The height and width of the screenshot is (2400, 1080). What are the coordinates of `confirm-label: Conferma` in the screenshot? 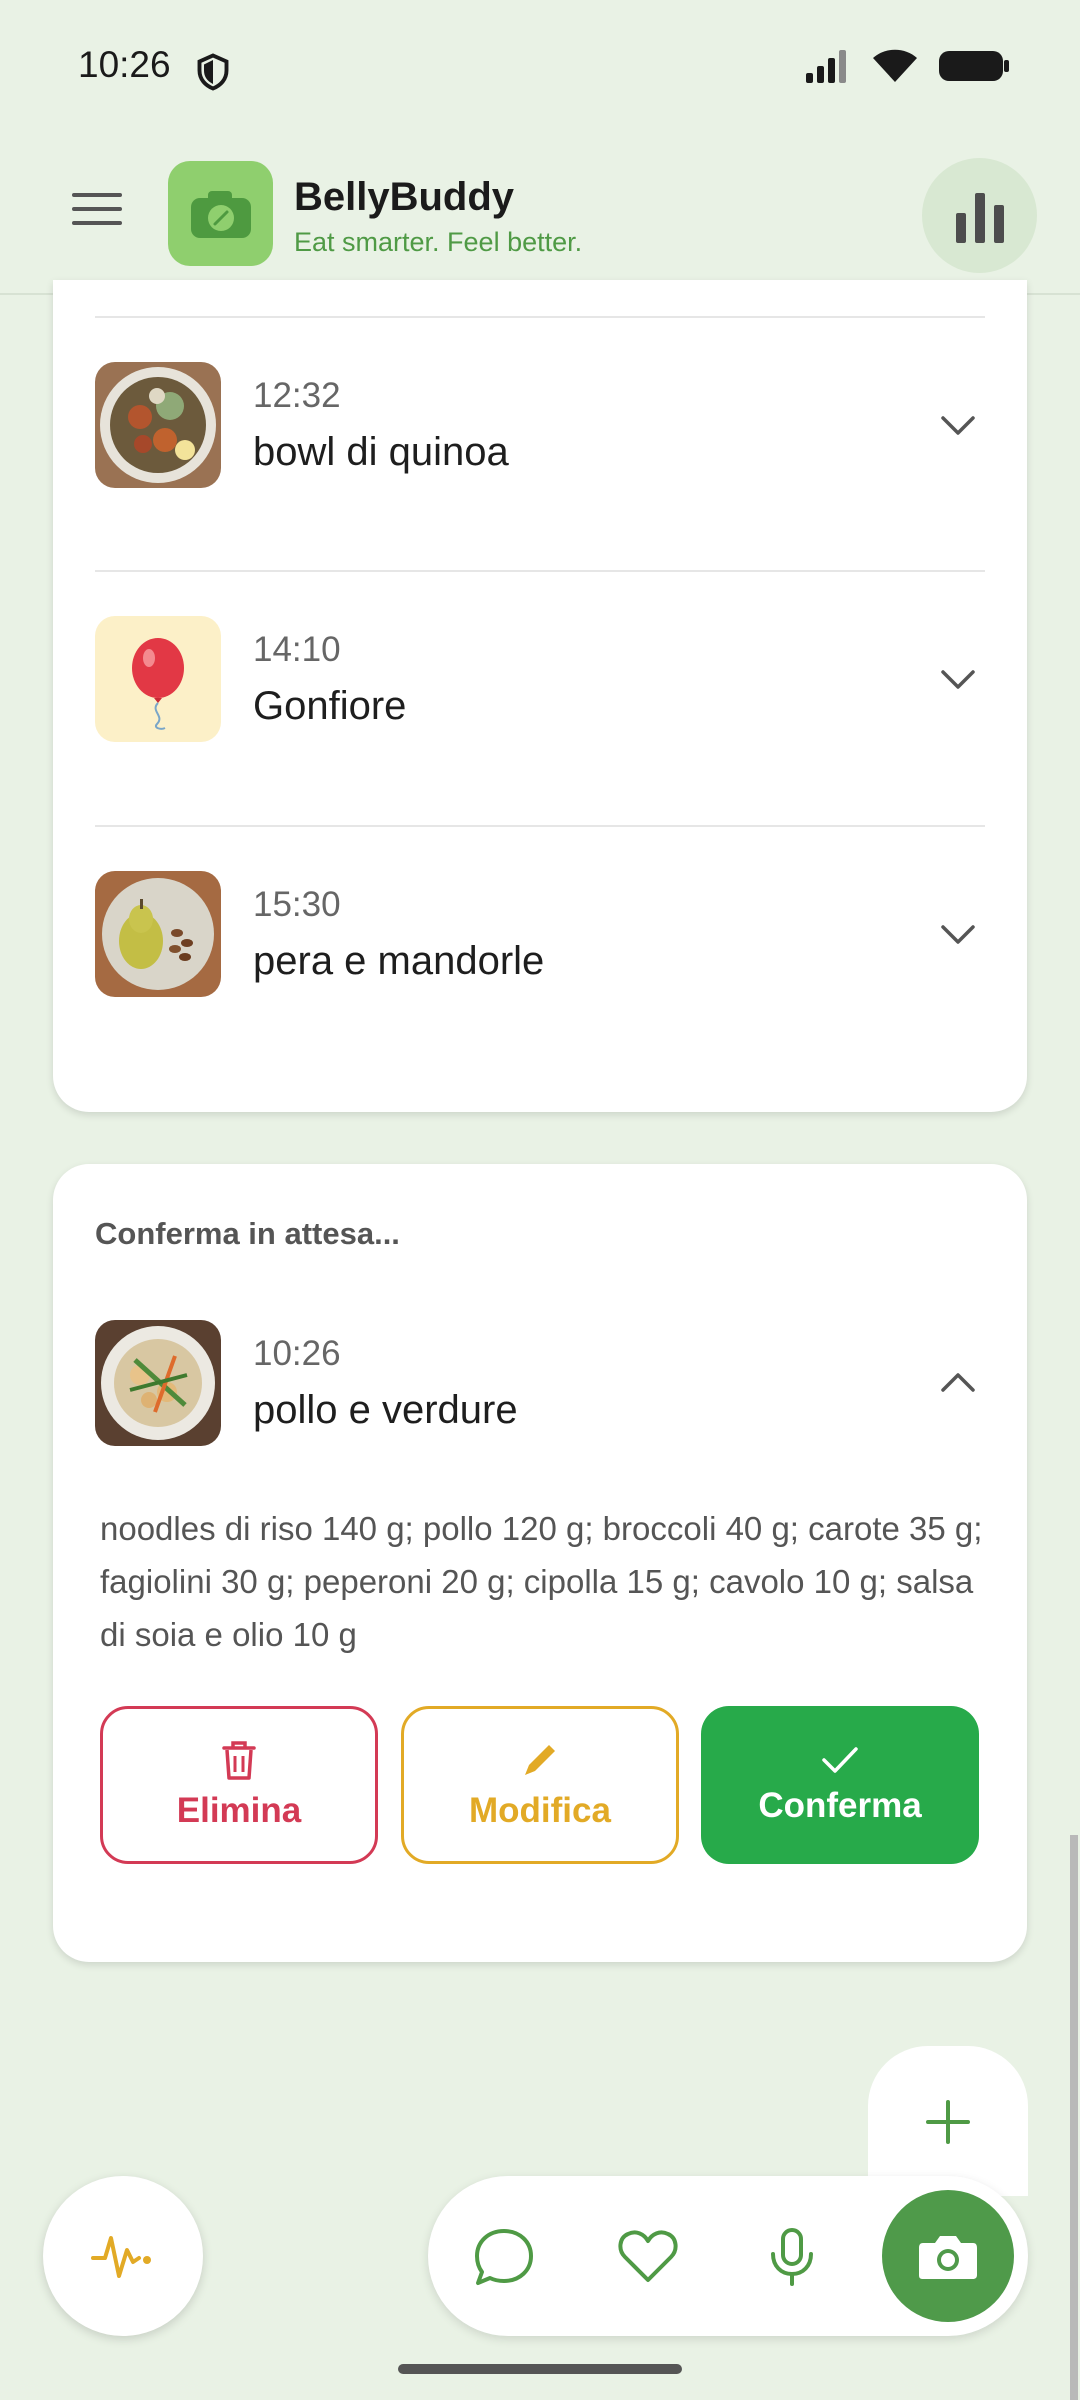 It's located at (840, 1805).